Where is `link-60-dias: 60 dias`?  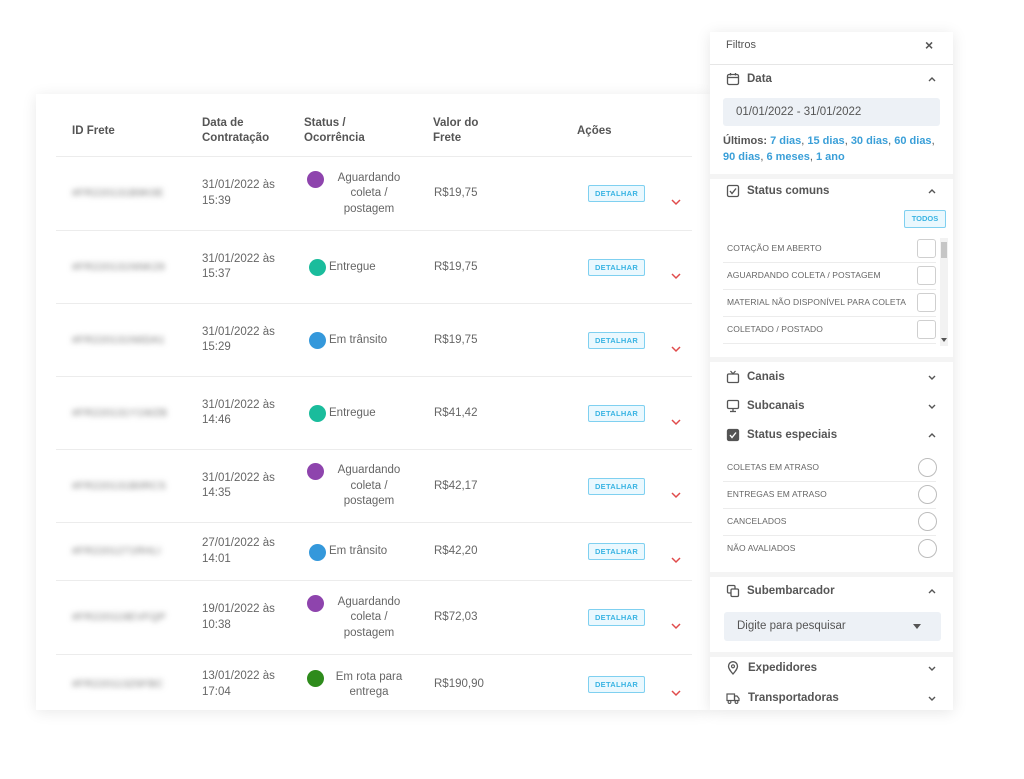 link-60-dias: 60 dias is located at coordinates (912, 141).